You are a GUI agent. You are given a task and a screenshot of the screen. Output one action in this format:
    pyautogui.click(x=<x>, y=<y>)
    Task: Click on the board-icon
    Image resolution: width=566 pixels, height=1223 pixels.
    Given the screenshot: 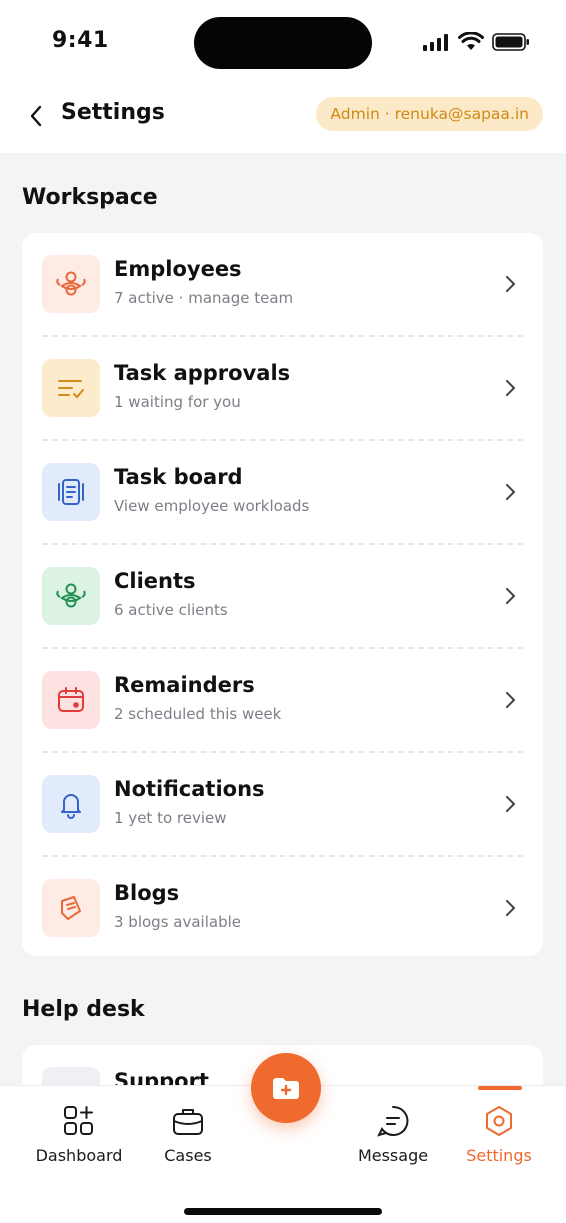 What is the action you would take?
    pyautogui.click(x=71, y=492)
    